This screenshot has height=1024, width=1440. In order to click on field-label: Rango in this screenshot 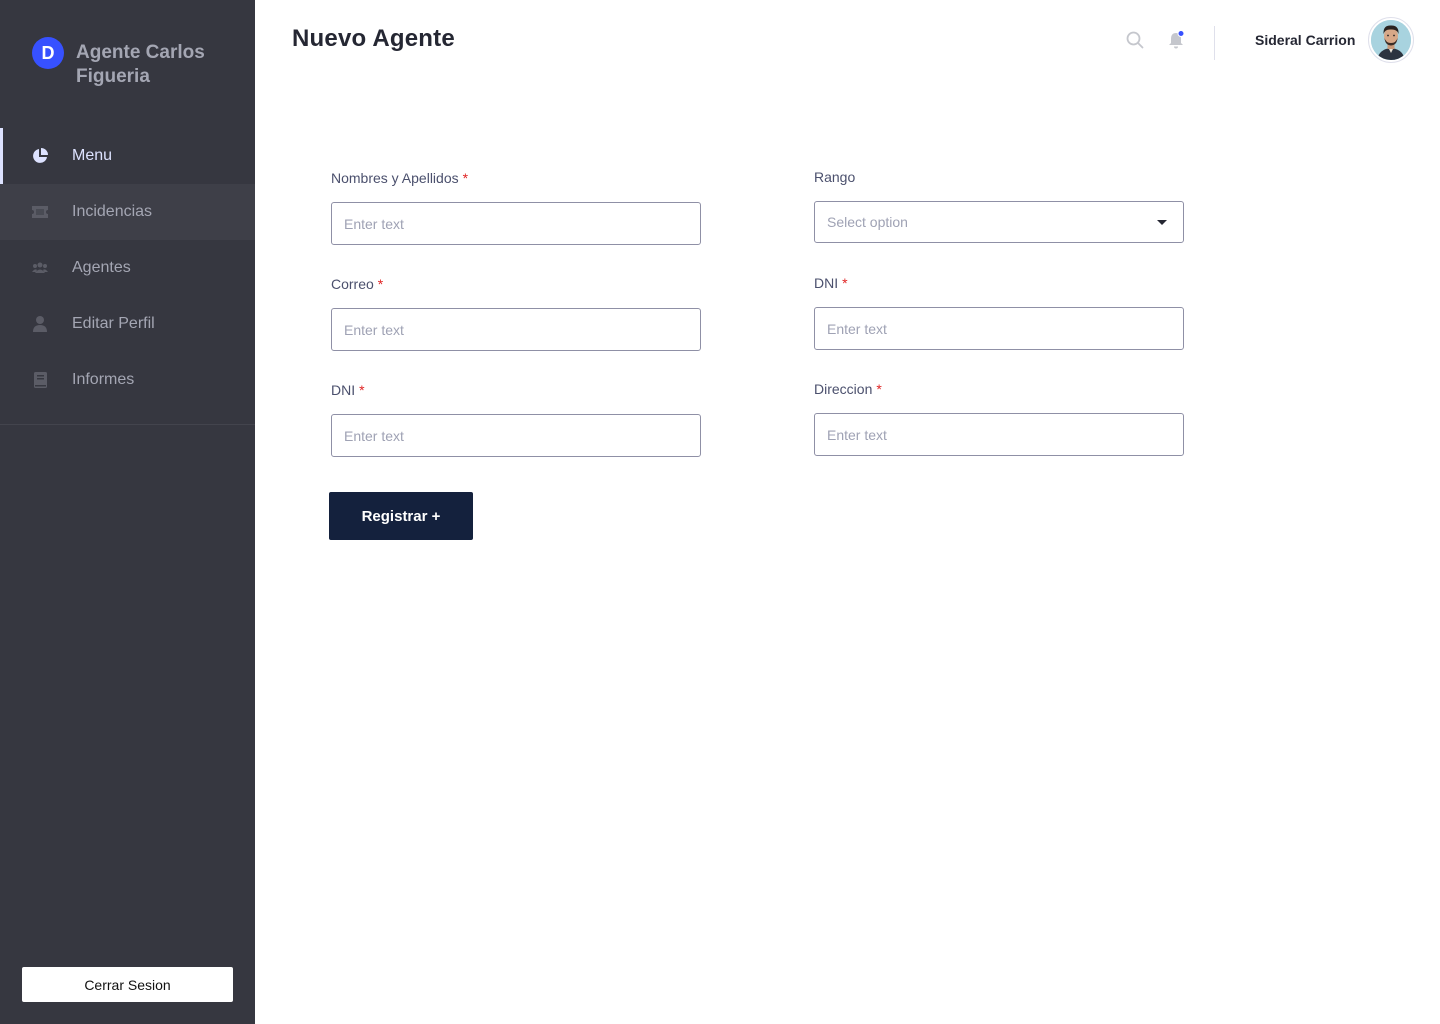, I will do `click(999, 178)`.